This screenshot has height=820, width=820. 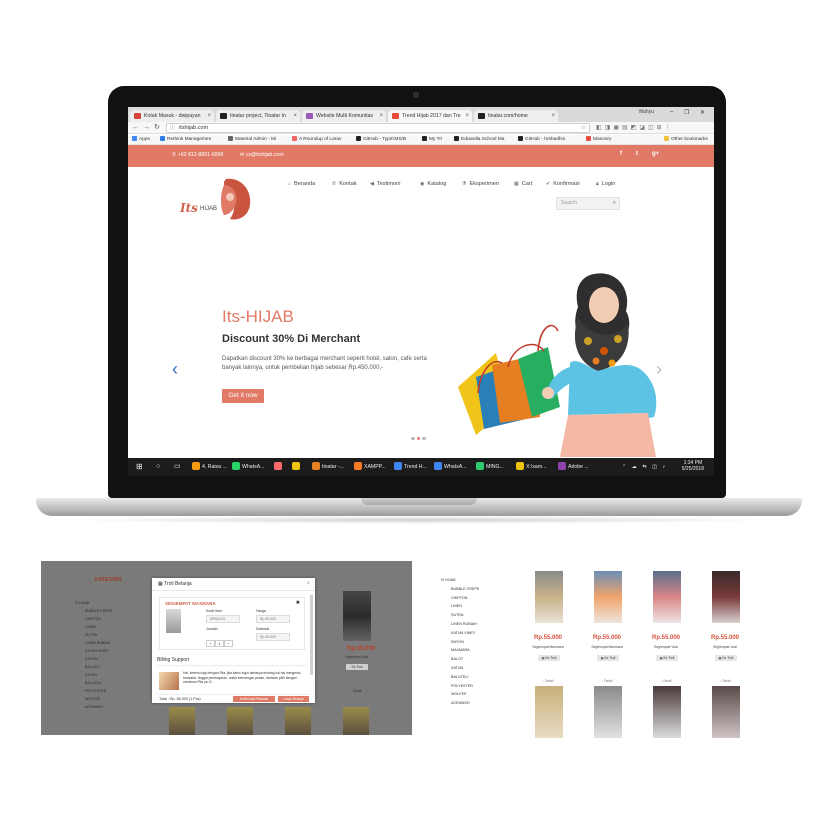 What do you see at coordinates (432, 140) in the screenshot?
I see `bookmark-item: My Tri` at bounding box center [432, 140].